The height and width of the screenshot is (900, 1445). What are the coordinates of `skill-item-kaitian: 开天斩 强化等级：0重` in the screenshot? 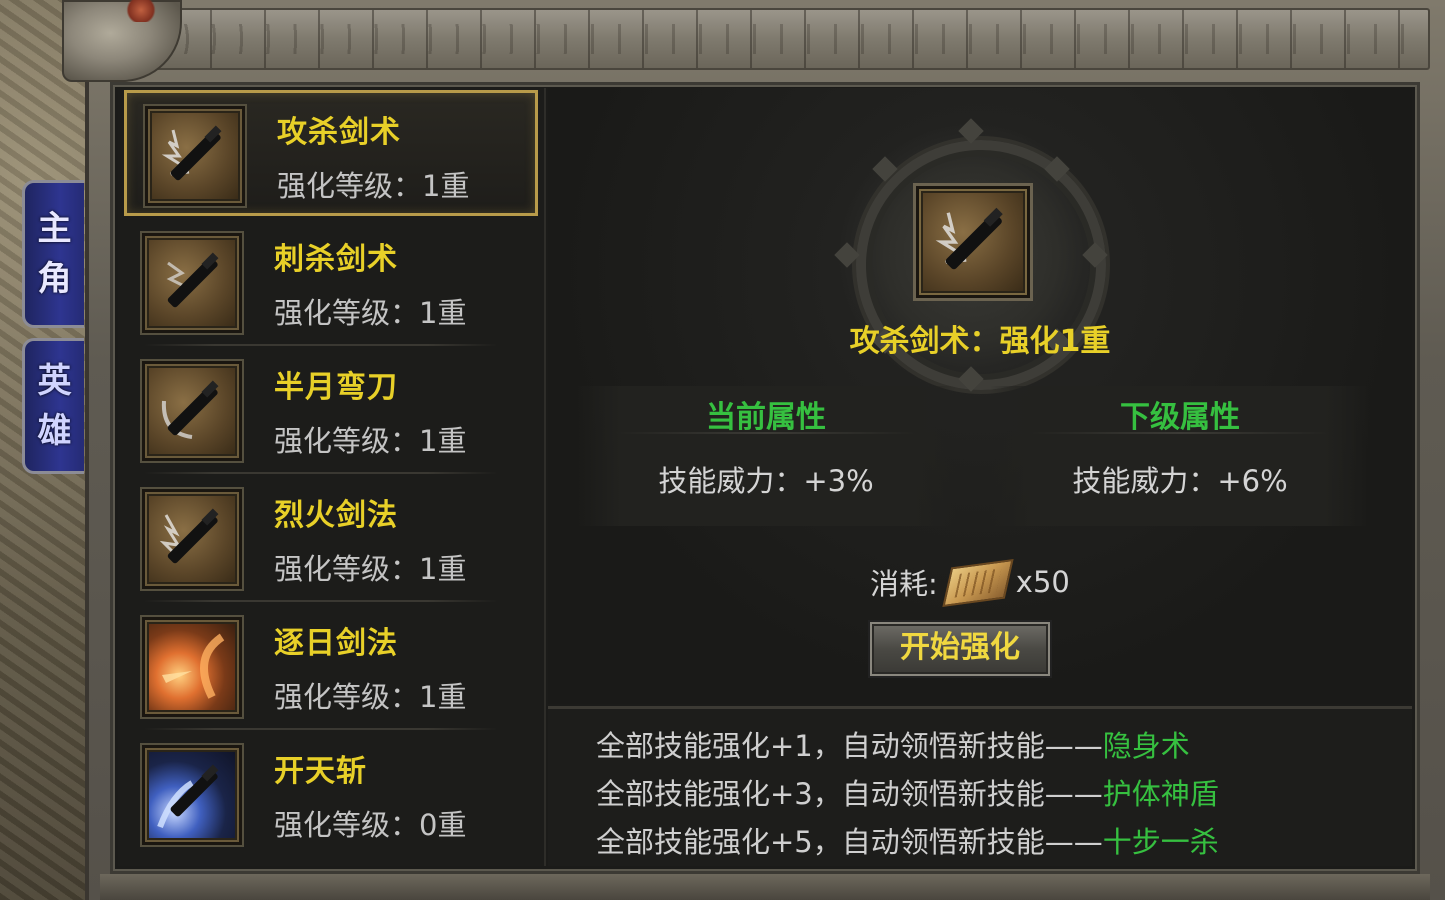 It's located at (331, 795).